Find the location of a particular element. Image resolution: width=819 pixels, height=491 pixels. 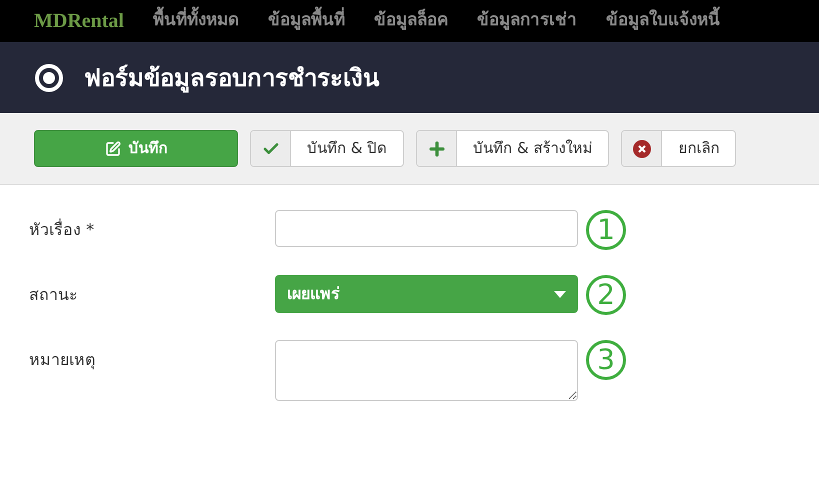

nav-link: ข้อมูลล็อค is located at coordinates (411, 21).